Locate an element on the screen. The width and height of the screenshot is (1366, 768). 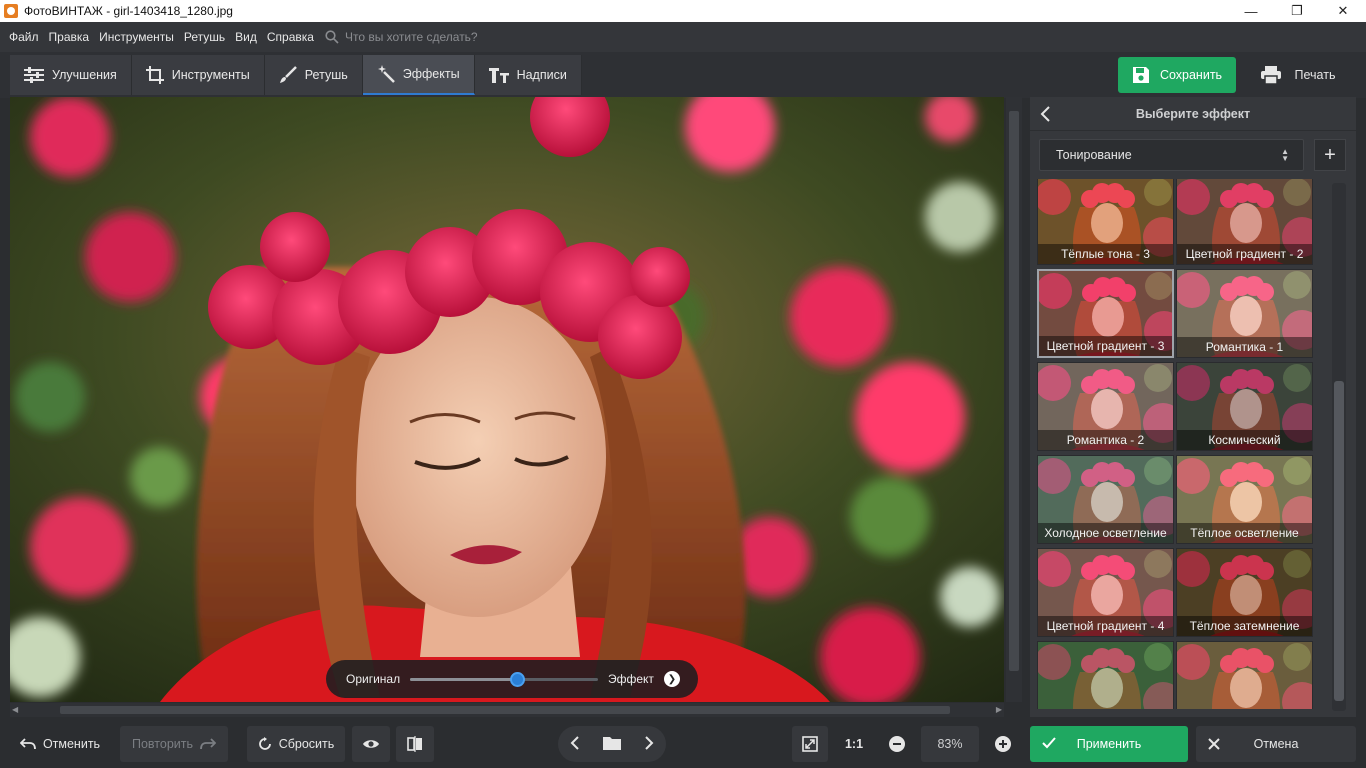
reset-label: Сбросить is located at coordinates (306, 744).